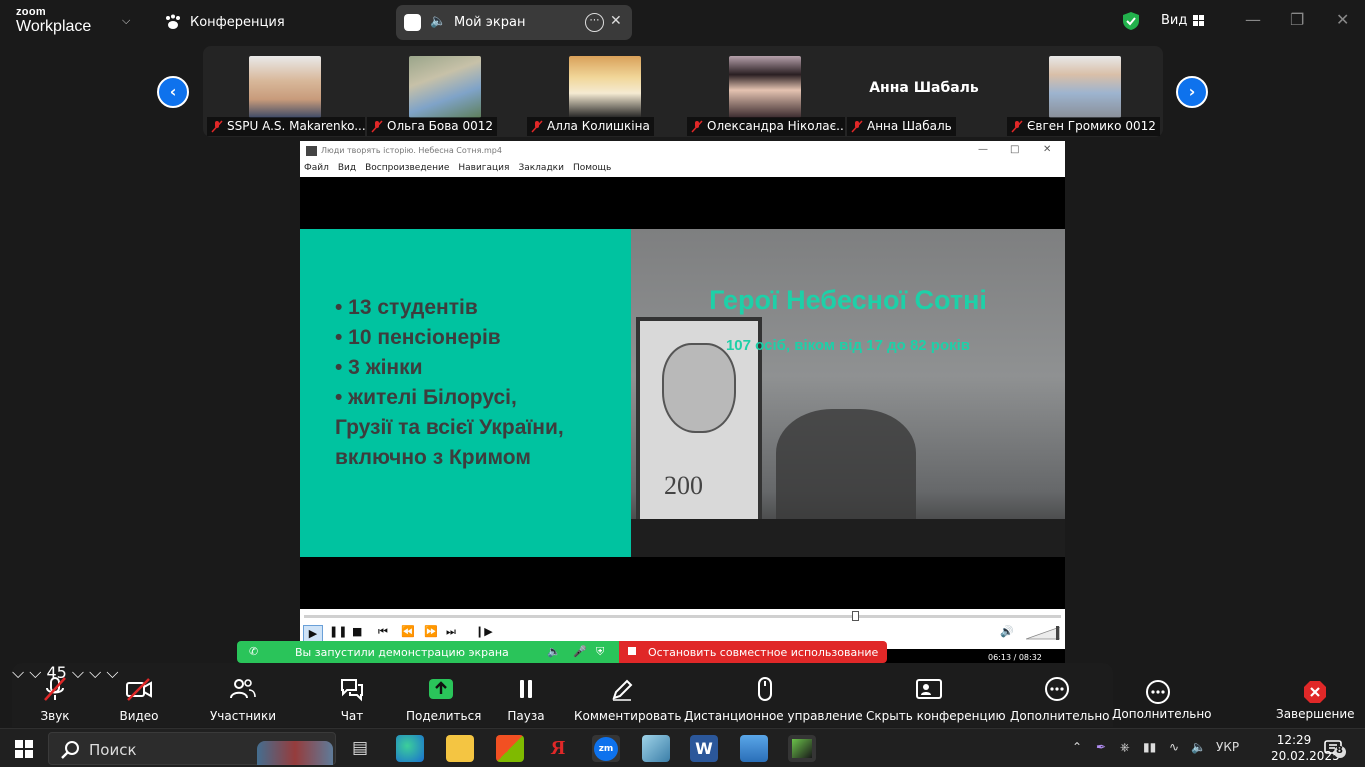 The height and width of the screenshot is (767, 1365). Describe the element at coordinates (1060, 695) in the screenshot. I see `more-button: Дополнительно` at that location.